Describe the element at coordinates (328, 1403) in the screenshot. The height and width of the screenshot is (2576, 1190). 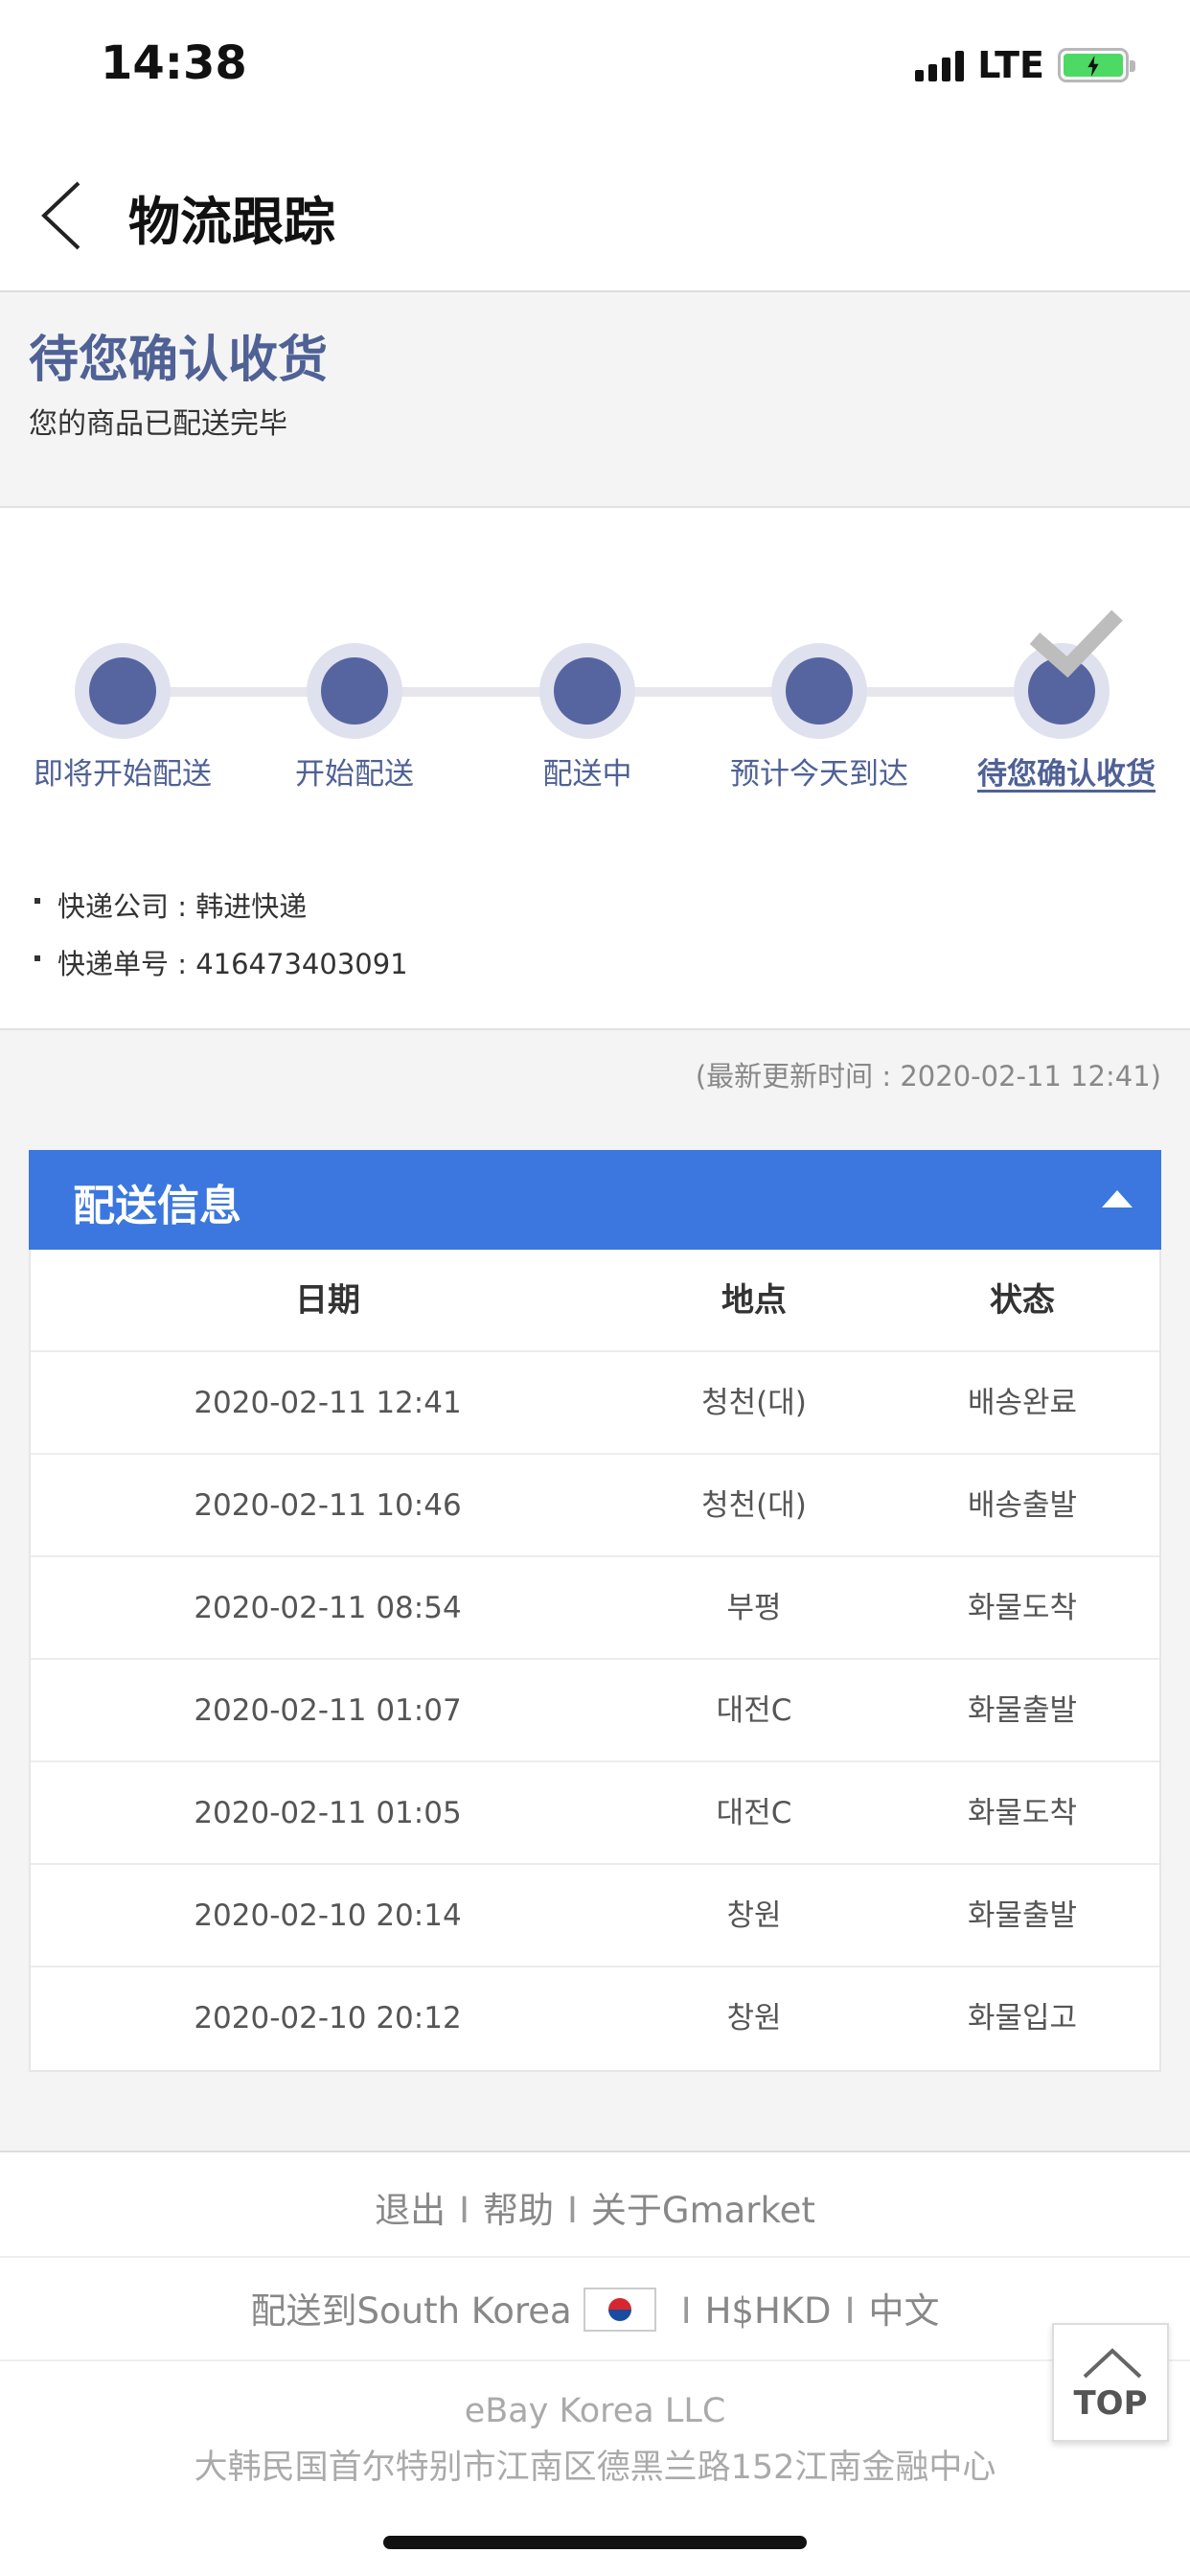
I see `row-date: 2020-02-11 12:41` at that location.